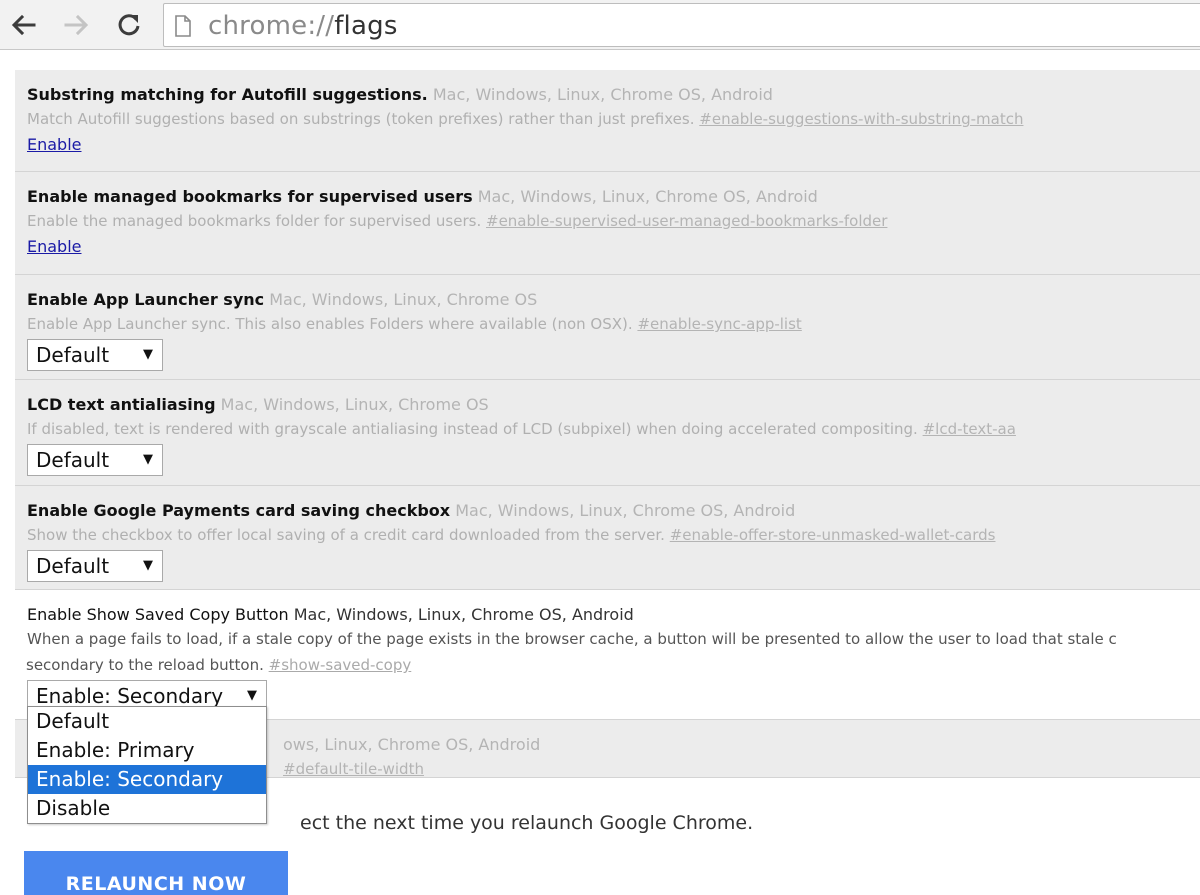  I want to click on flag-anchor-link: #enable-suggestions-with-substring-match, so click(861, 119).